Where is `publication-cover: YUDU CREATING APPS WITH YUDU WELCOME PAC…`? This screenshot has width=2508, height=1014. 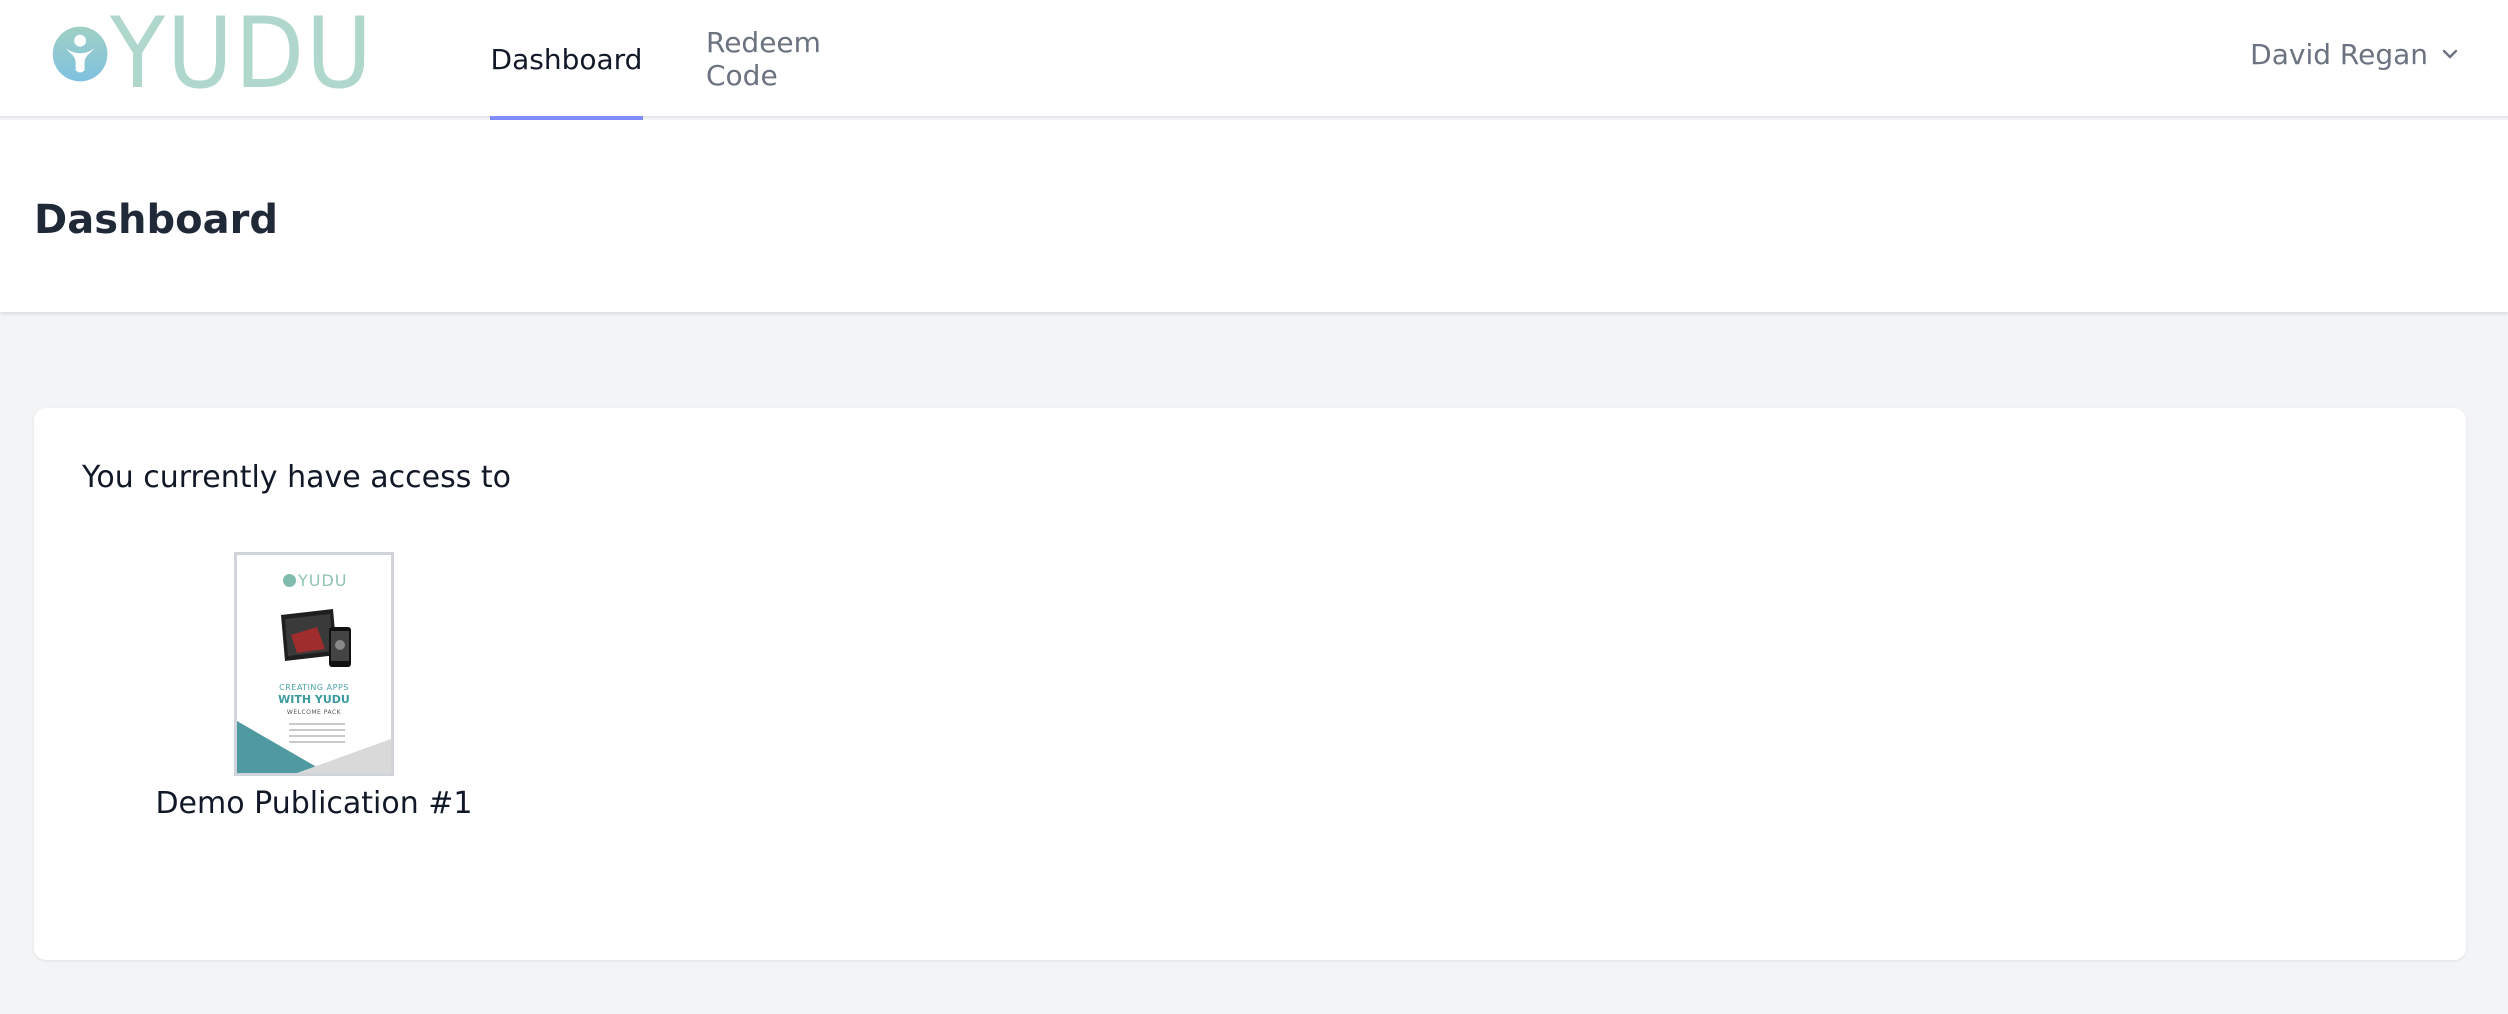
publication-cover: YUDU CREATING APPS WITH YUDU WELCOME PAC… is located at coordinates (314, 664).